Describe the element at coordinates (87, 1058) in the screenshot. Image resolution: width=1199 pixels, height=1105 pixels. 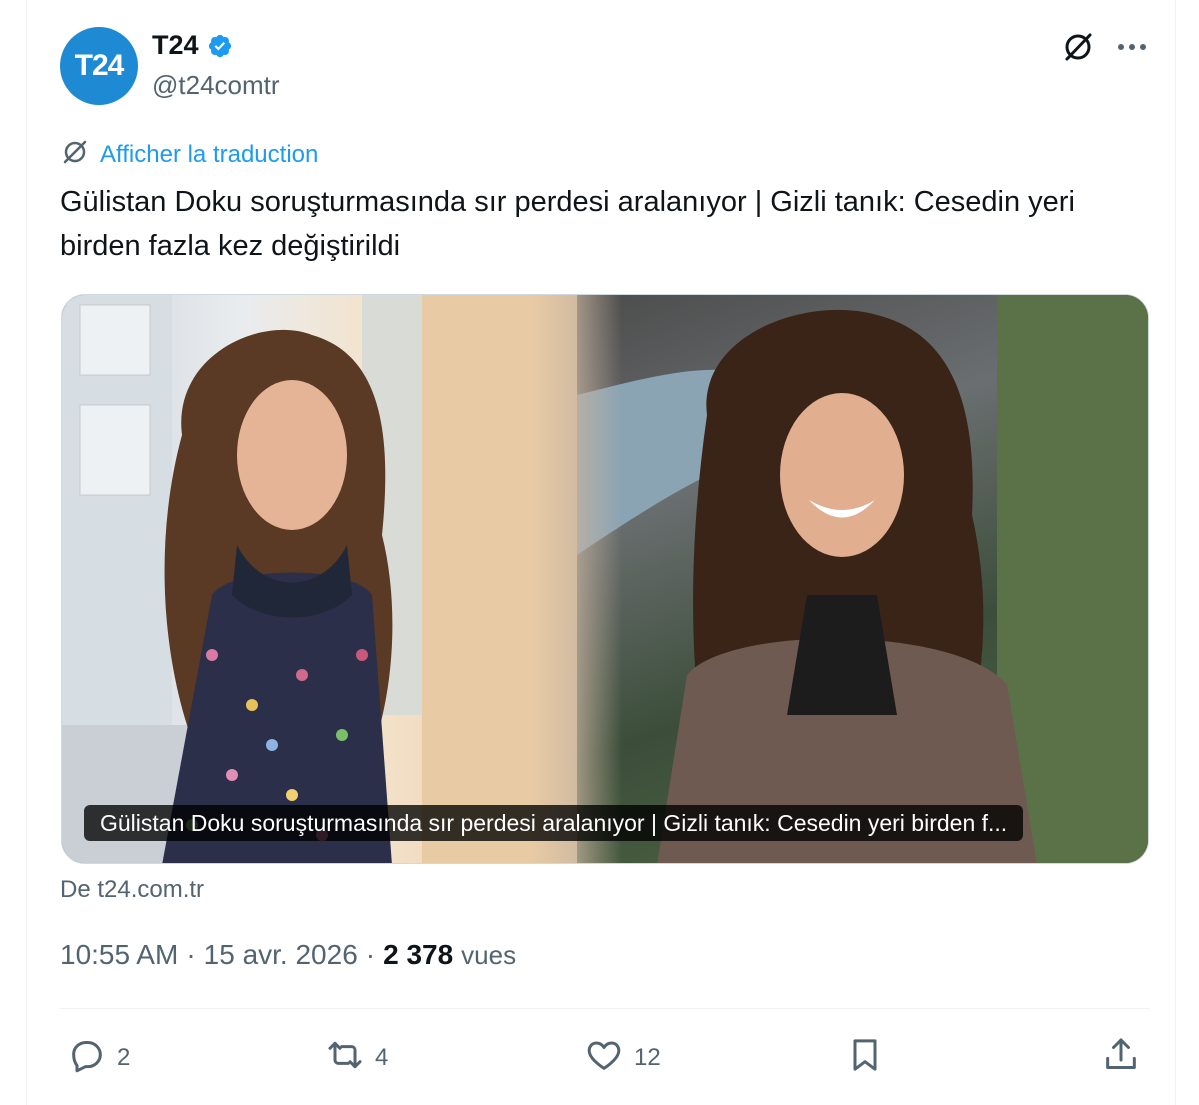
I see `reply-icon` at that location.